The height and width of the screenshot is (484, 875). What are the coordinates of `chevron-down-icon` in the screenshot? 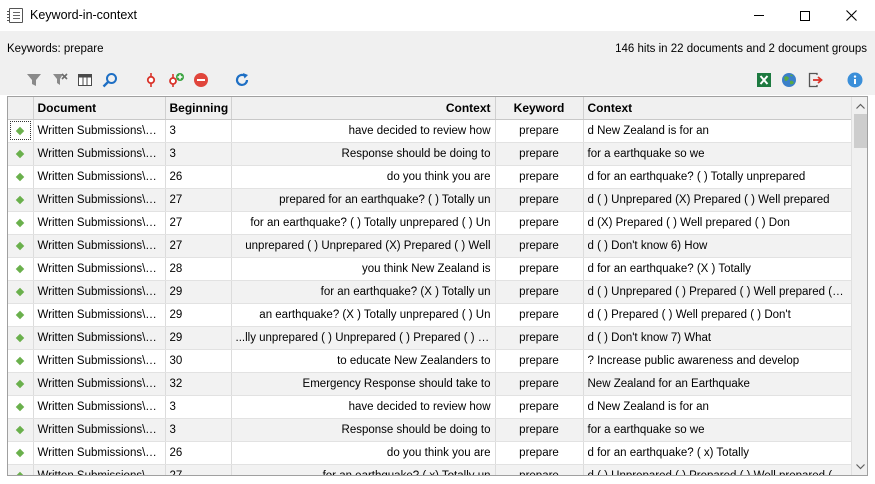 It's located at (860, 466).